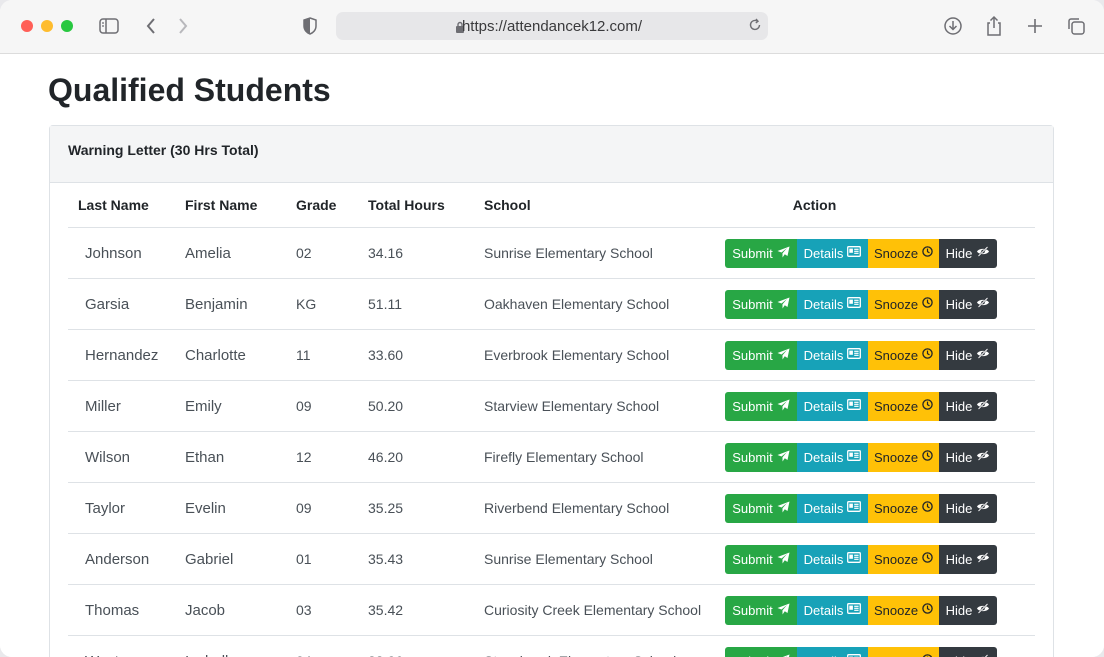  What do you see at coordinates (240, 508) in the screenshot?
I see `cell-first-name: Evelin` at bounding box center [240, 508].